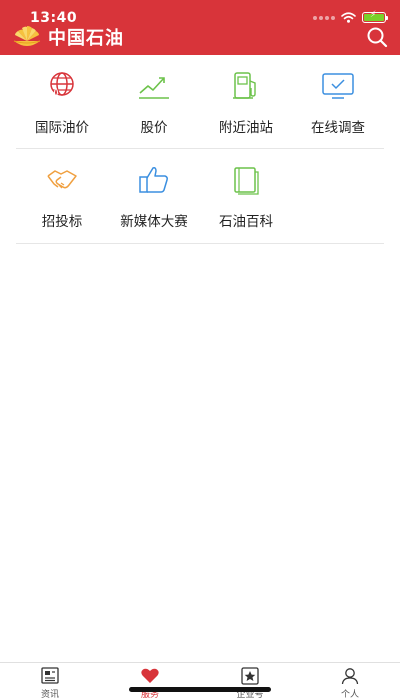  I want to click on gas-pump-icon, so click(244, 85).